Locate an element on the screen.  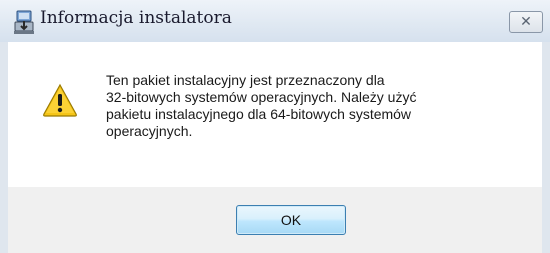
window-right-border is located at coordinates (546, 147).